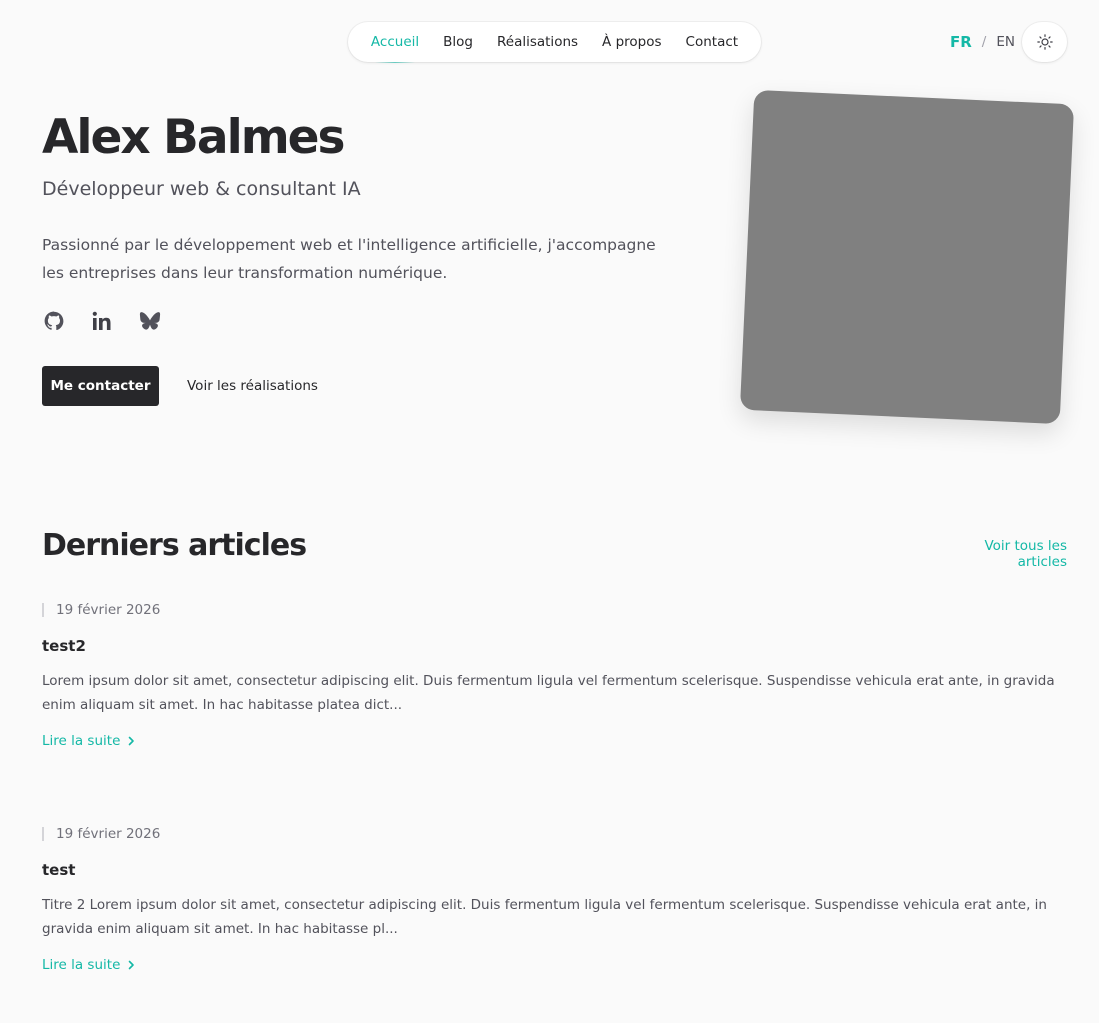 This screenshot has width=1099, height=1023. Describe the element at coordinates (1005, 42) in the screenshot. I see `lang-en-link: EN` at that location.